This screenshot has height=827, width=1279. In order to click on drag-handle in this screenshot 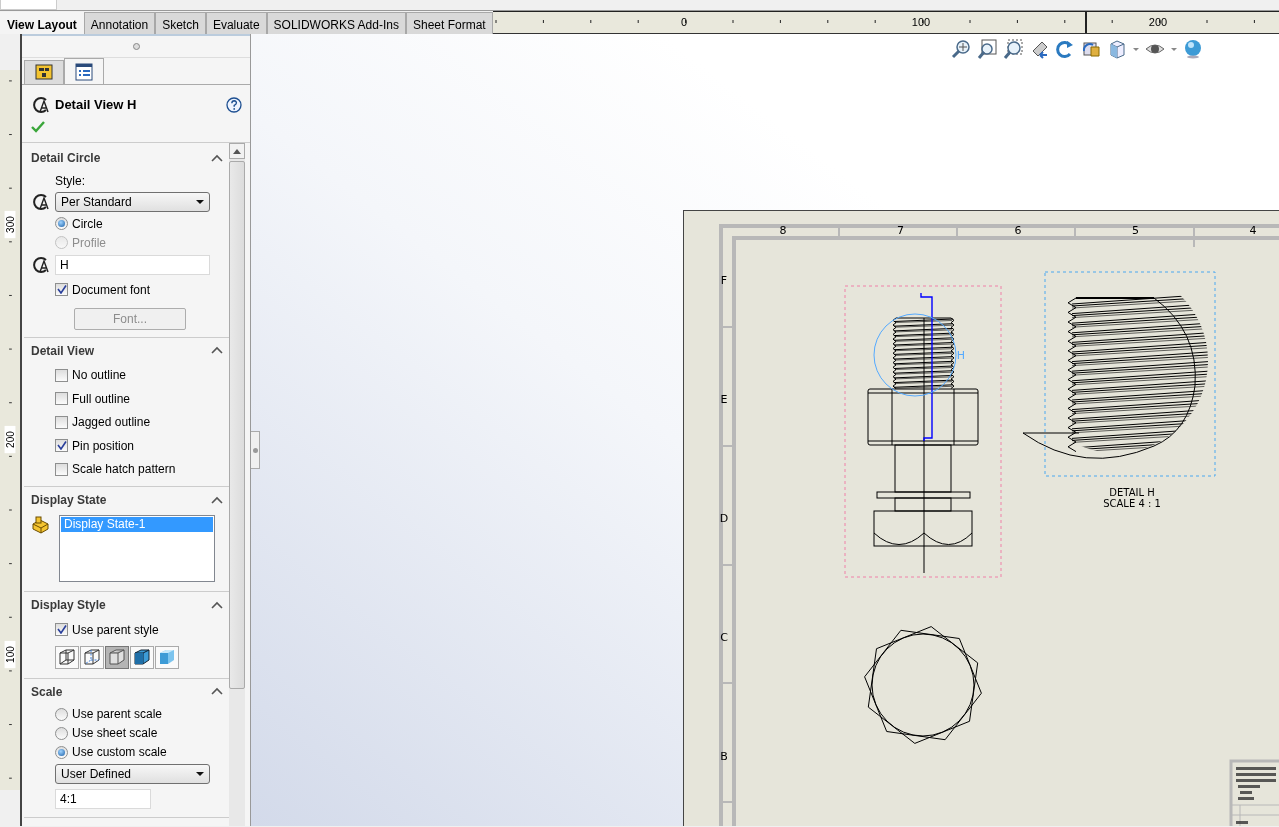, I will do `click(136, 46)`.